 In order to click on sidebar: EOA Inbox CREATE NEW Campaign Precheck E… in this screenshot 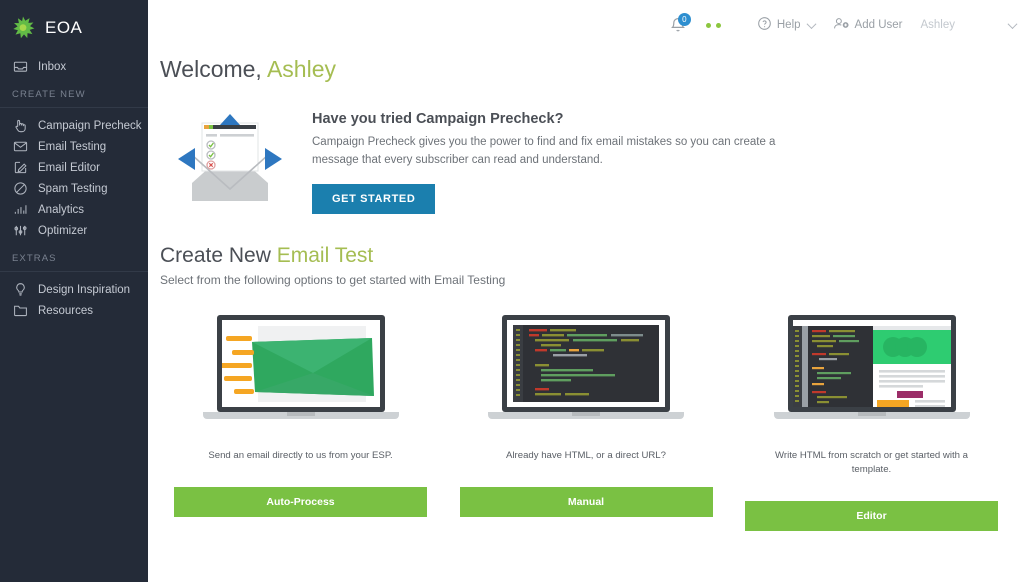, I will do `click(74, 291)`.